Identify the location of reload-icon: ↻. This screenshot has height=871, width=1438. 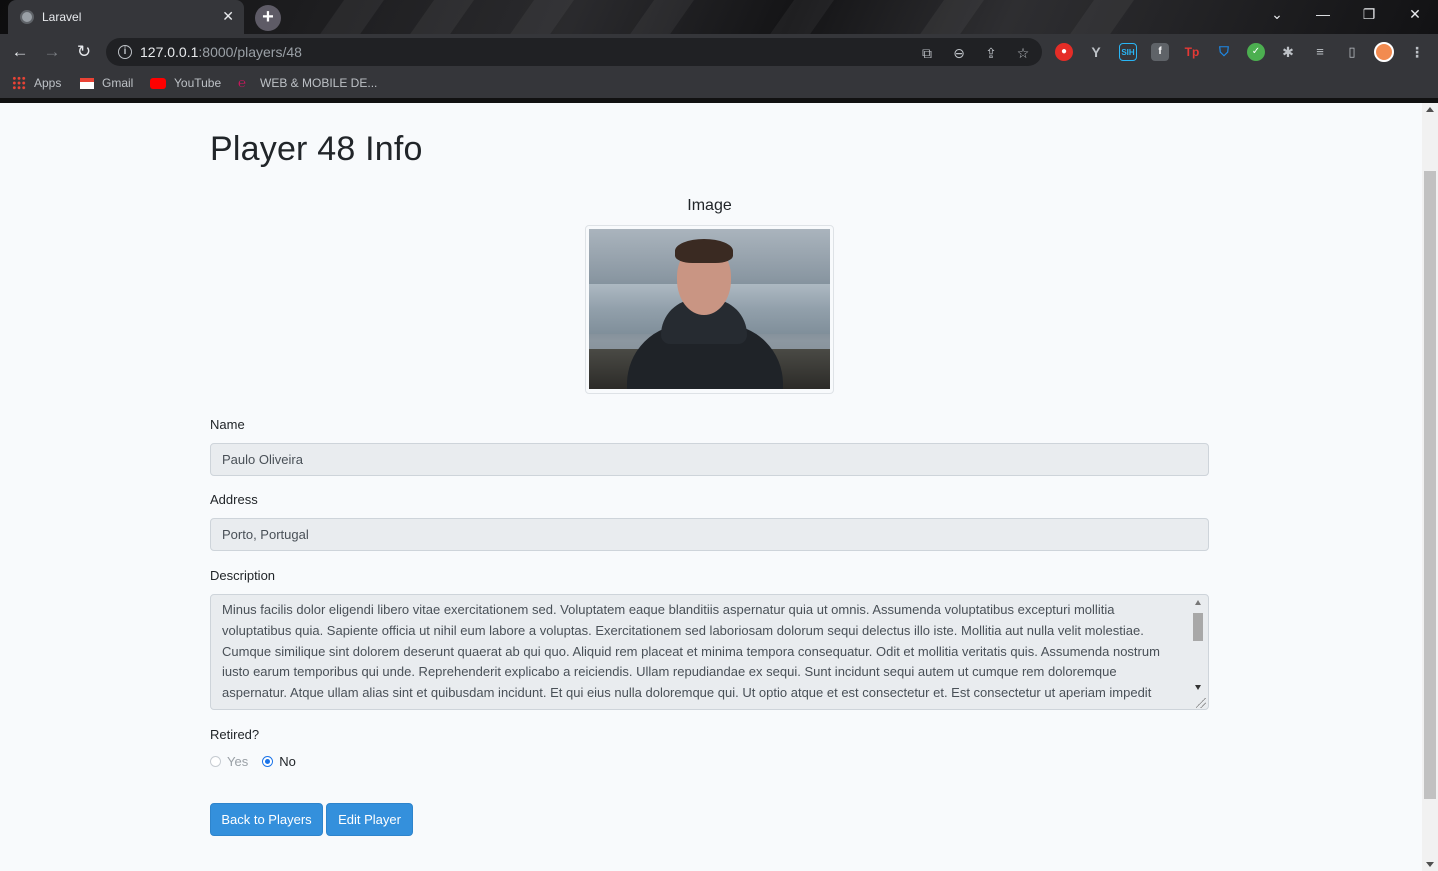
(84, 52).